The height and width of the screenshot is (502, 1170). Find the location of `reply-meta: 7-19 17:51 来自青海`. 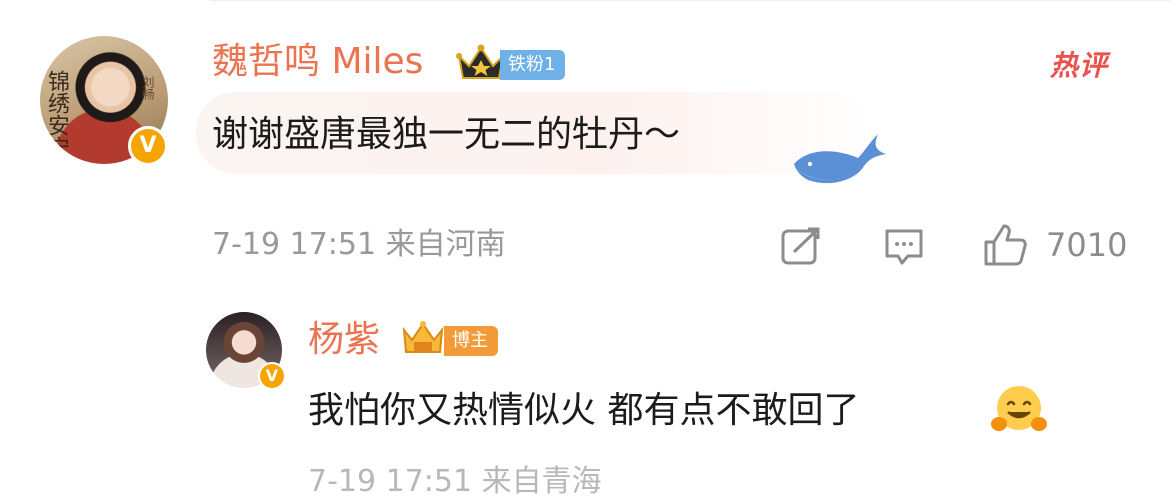

reply-meta: 7-19 17:51 来自青海 is located at coordinates (455, 481).